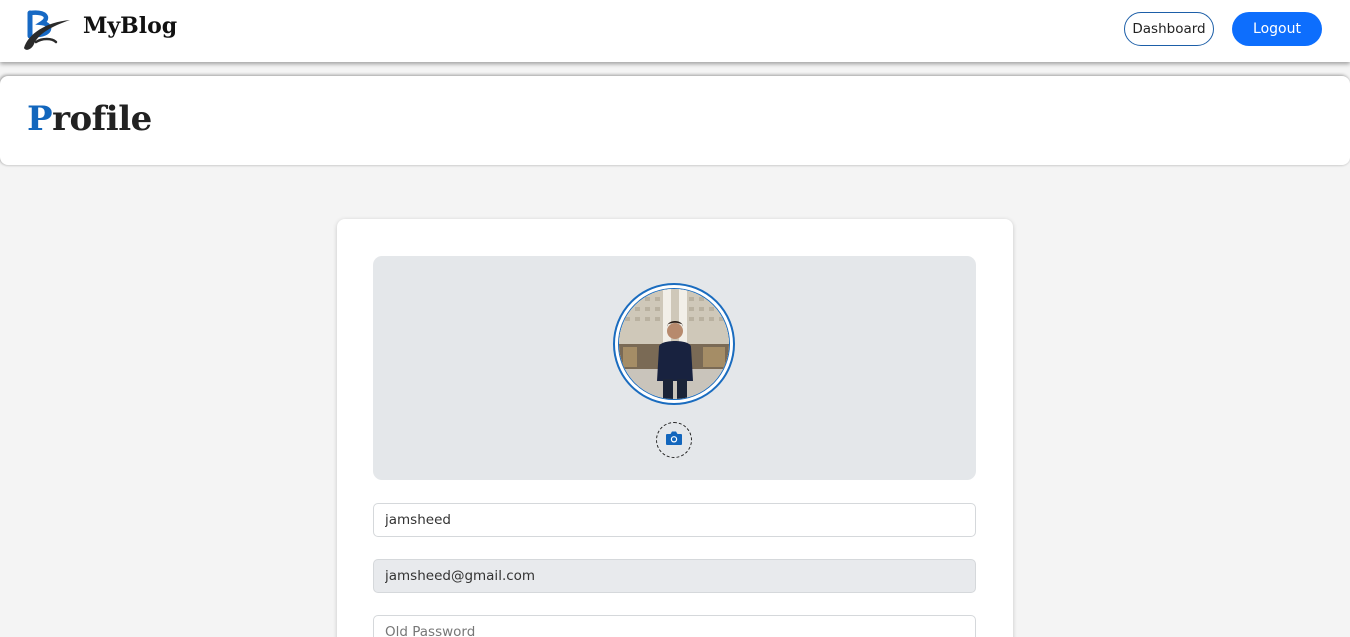 The height and width of the screenshot is (637, 1350). Describe the element at coordinates (40, 119) in the screenshot. I see `page-title-first-letter: P` at that location.